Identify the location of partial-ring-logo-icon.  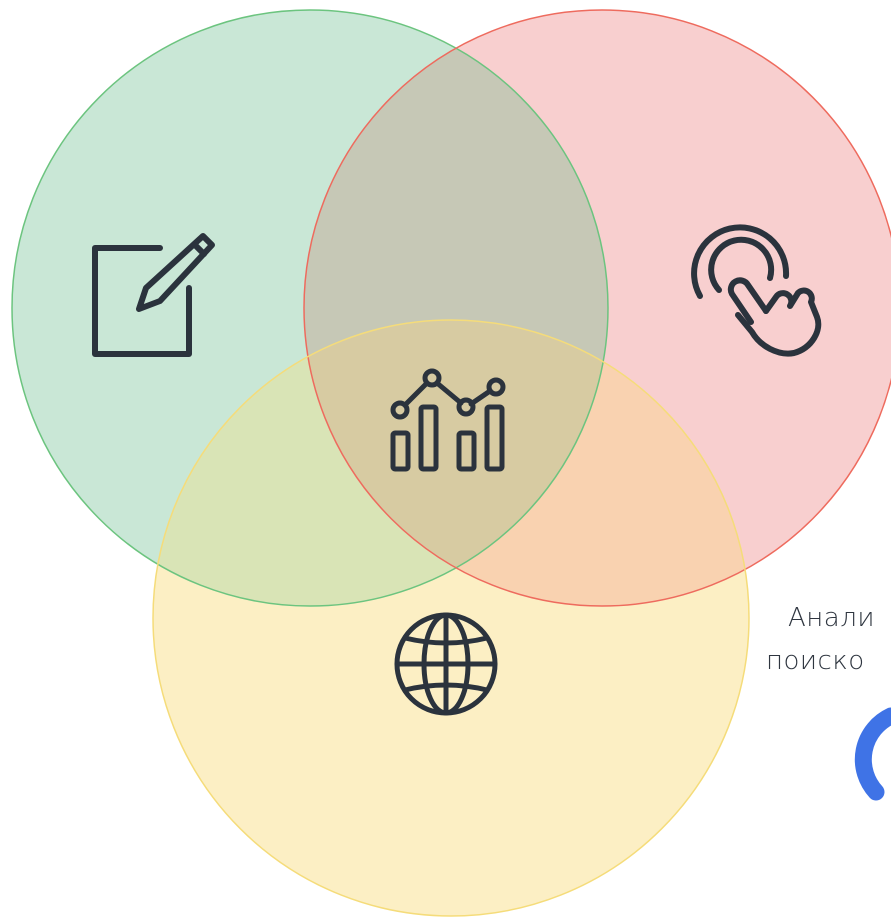
(872, 754).